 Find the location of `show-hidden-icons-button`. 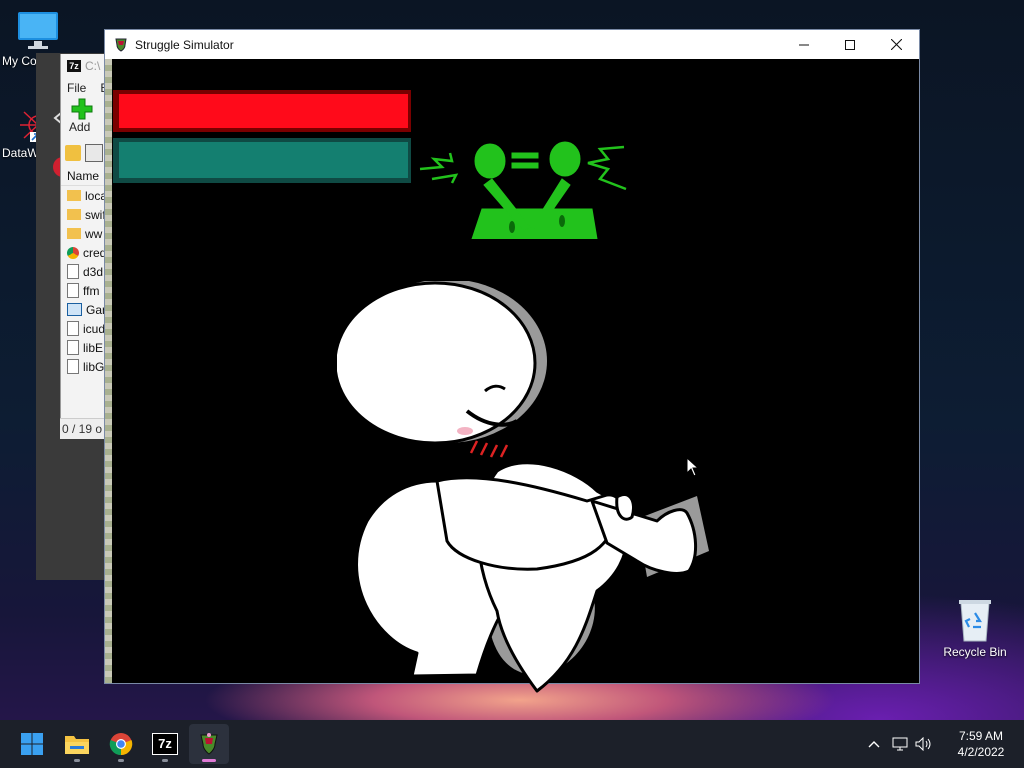

show-hidden-icons-button is located at coordinates (874, 744).